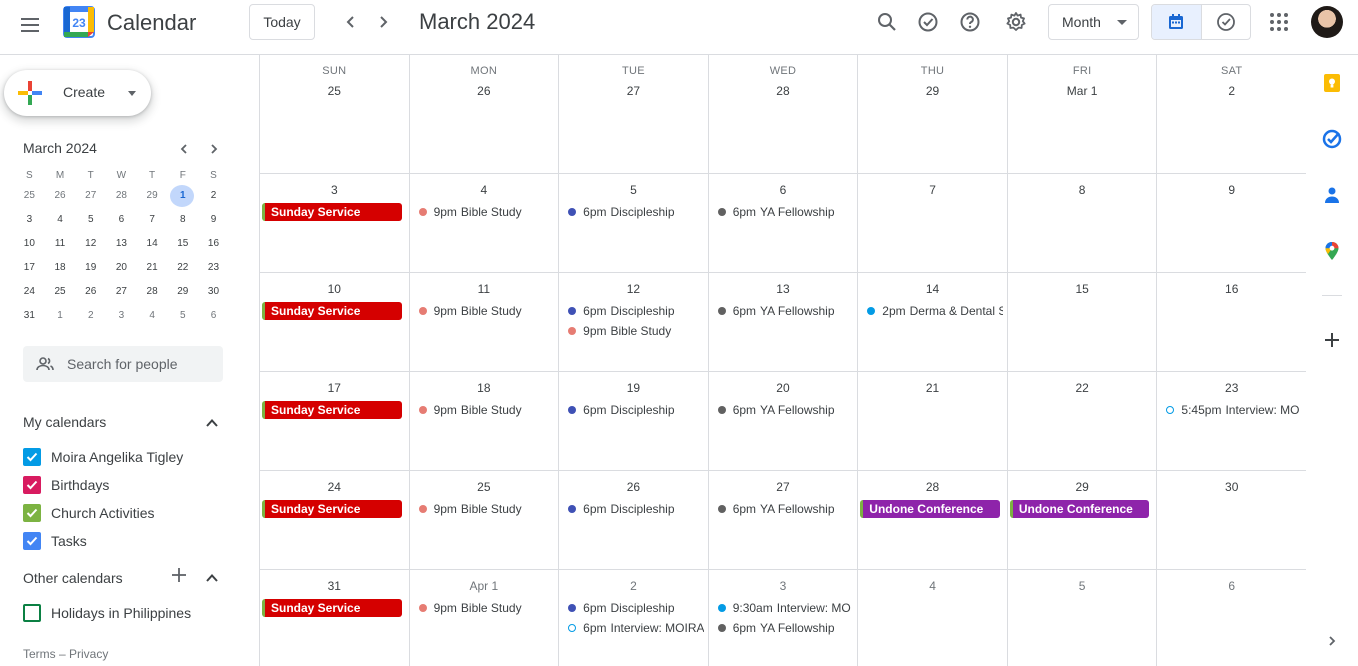 This screenshot has width=1358, height=666. I want to click on day-cell: 12 6pm Discipleship 9pm Bible Study, so click(634, 322).